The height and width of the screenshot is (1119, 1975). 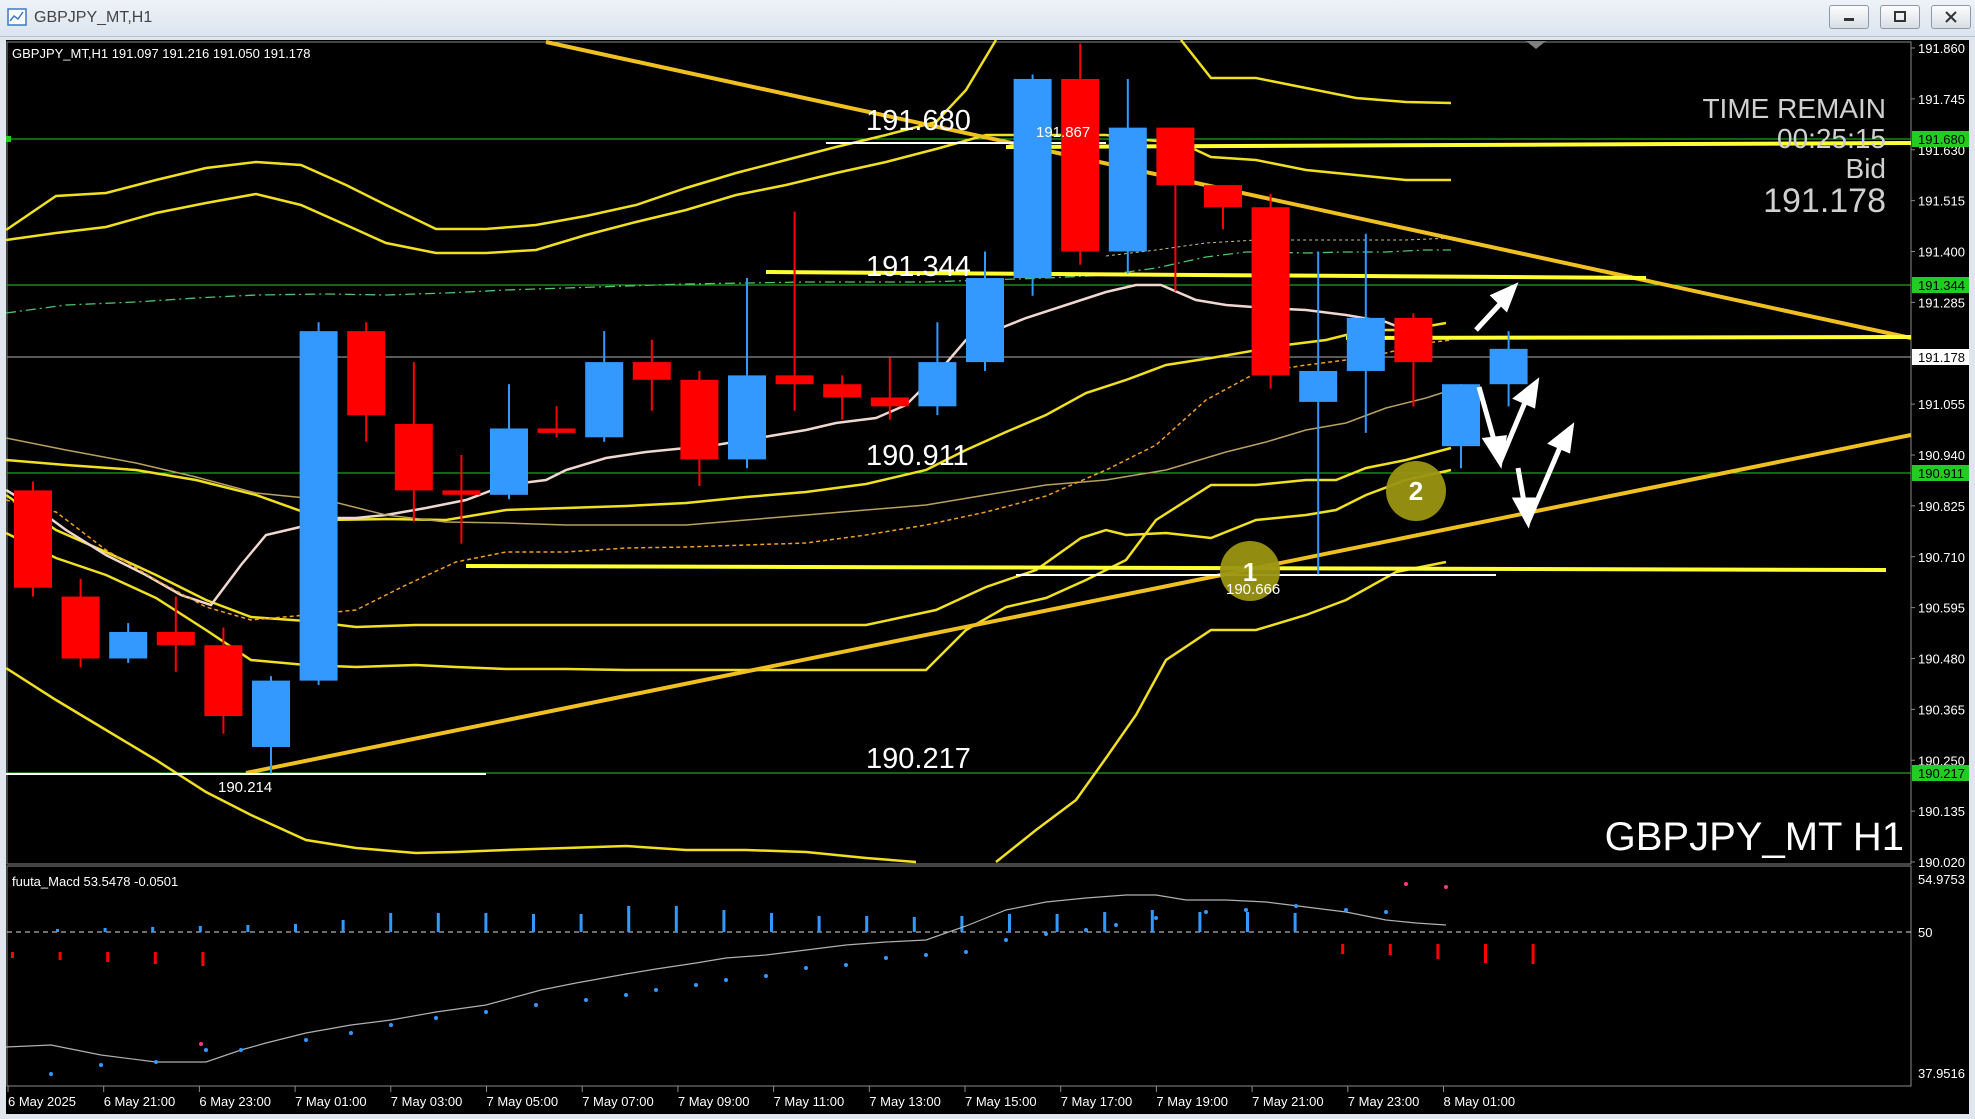 What do you see at coordinates (1941, 99) in the screenshot?
I see `price-tick-label: 191.745` at bounding box center [1941, 99].